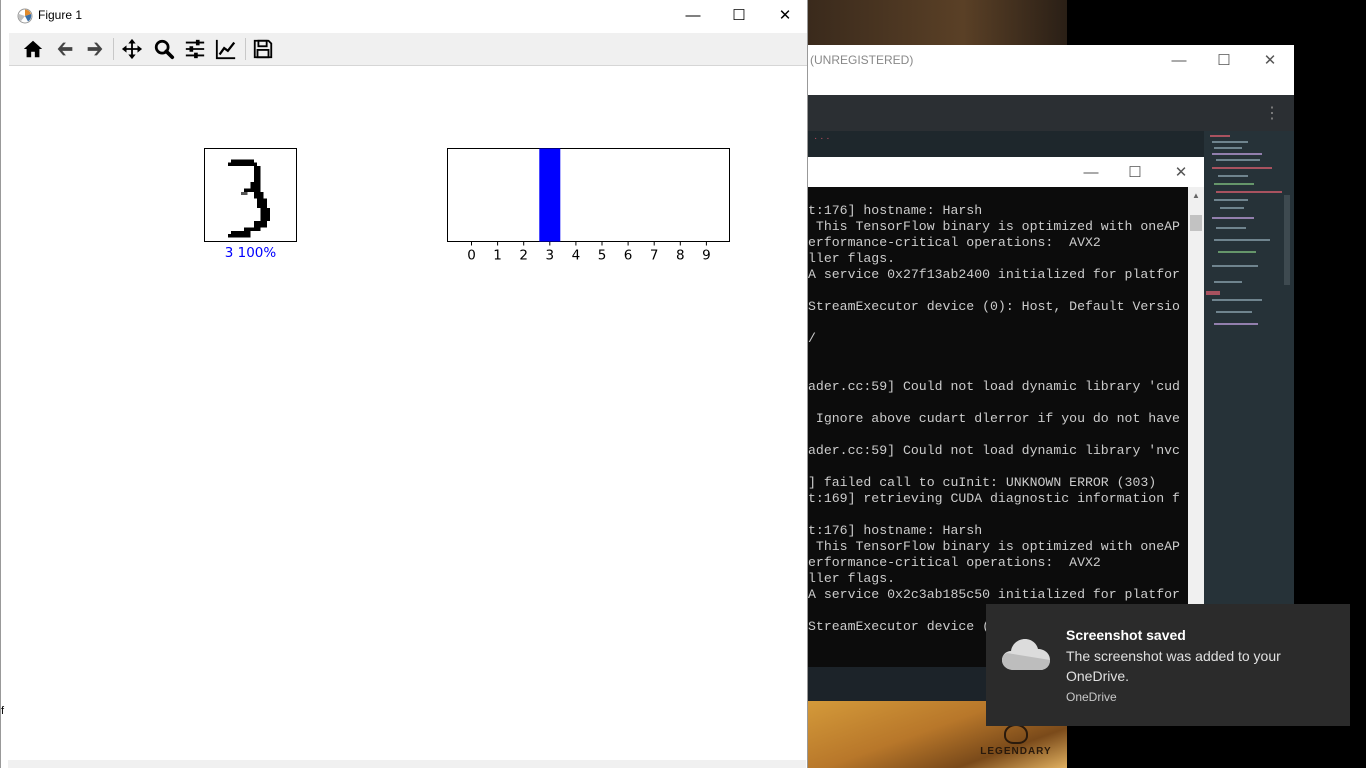 The width and height of the screenshot is (1366, 768). I want to click on editor-scrollbar, so click(1287, 240).